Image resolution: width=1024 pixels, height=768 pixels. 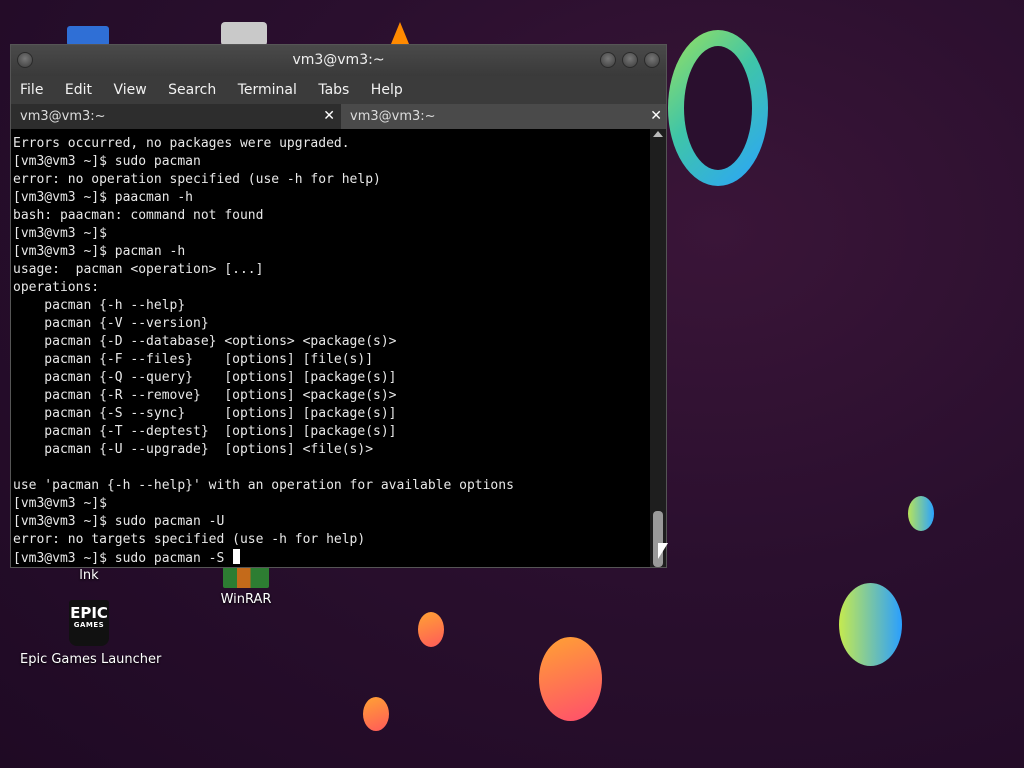 I want to click on minimize-icon, so click(x=608, y=60).